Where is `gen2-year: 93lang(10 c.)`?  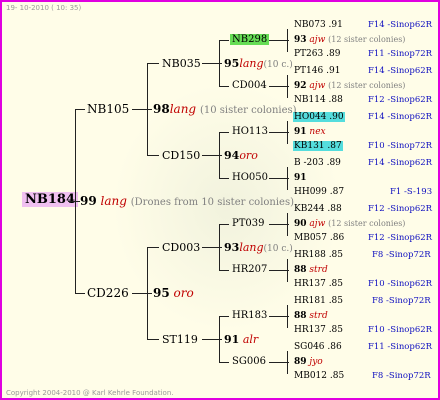
gen2-year: 93lang(10 c.) is located at coordinates (258, 247).